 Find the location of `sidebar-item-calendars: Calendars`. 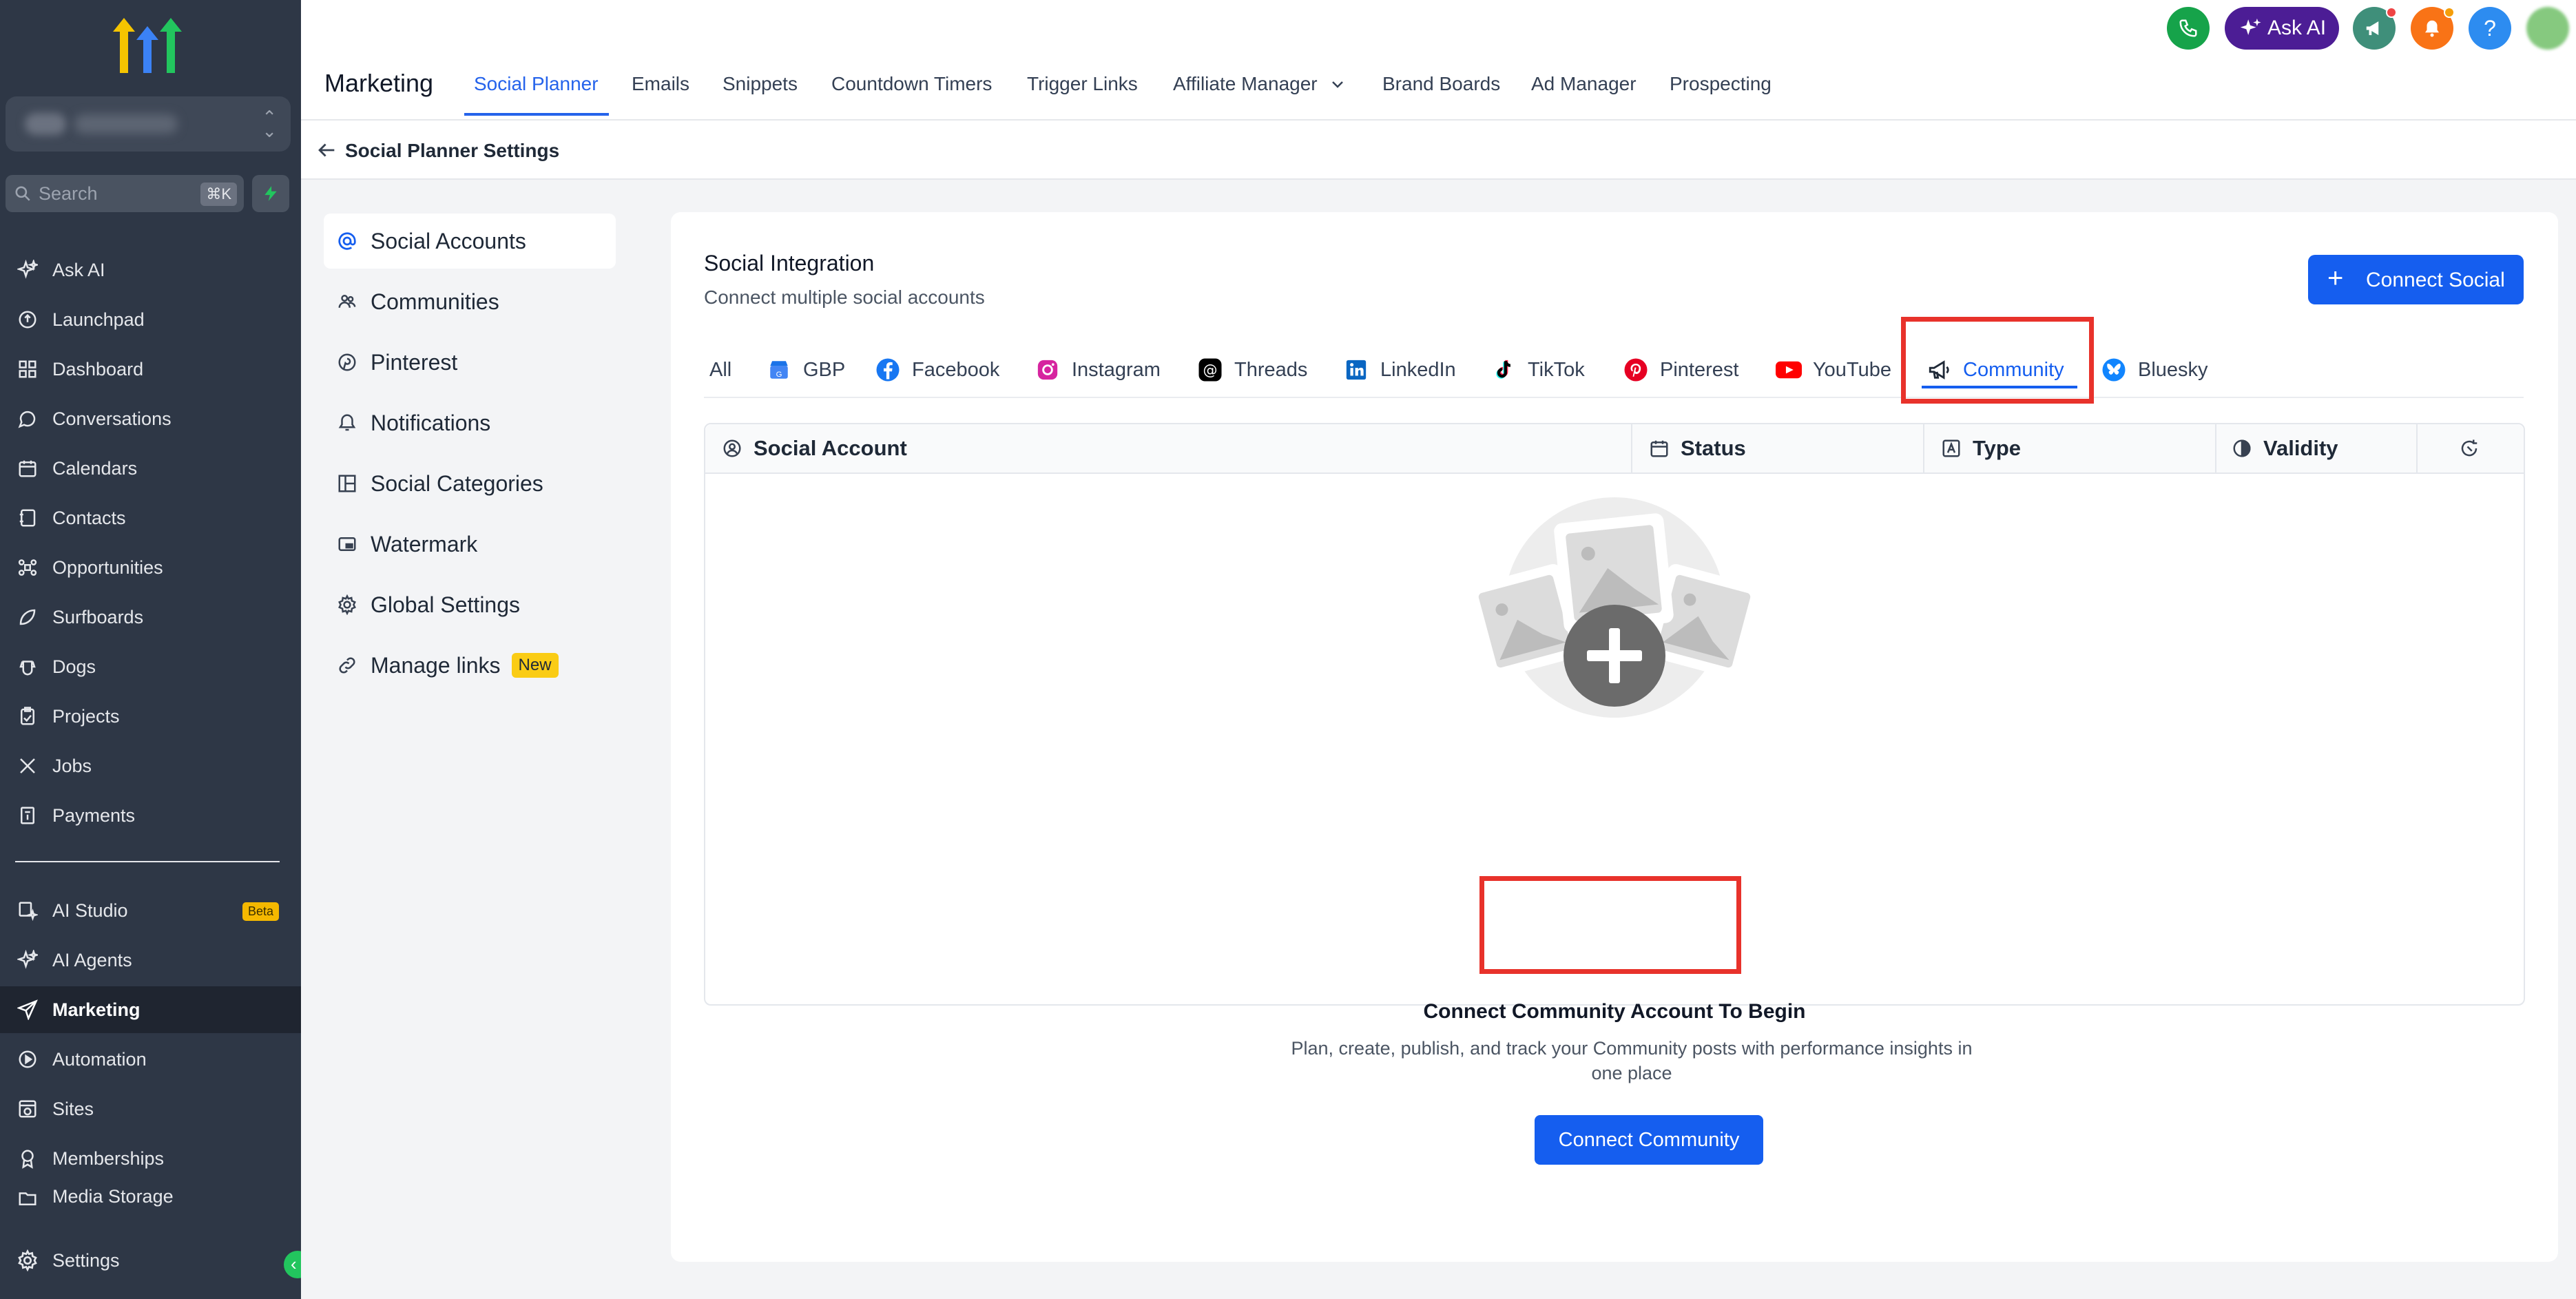

sidebar-item-calendars: Calendars is located at coordinates (150, 469).